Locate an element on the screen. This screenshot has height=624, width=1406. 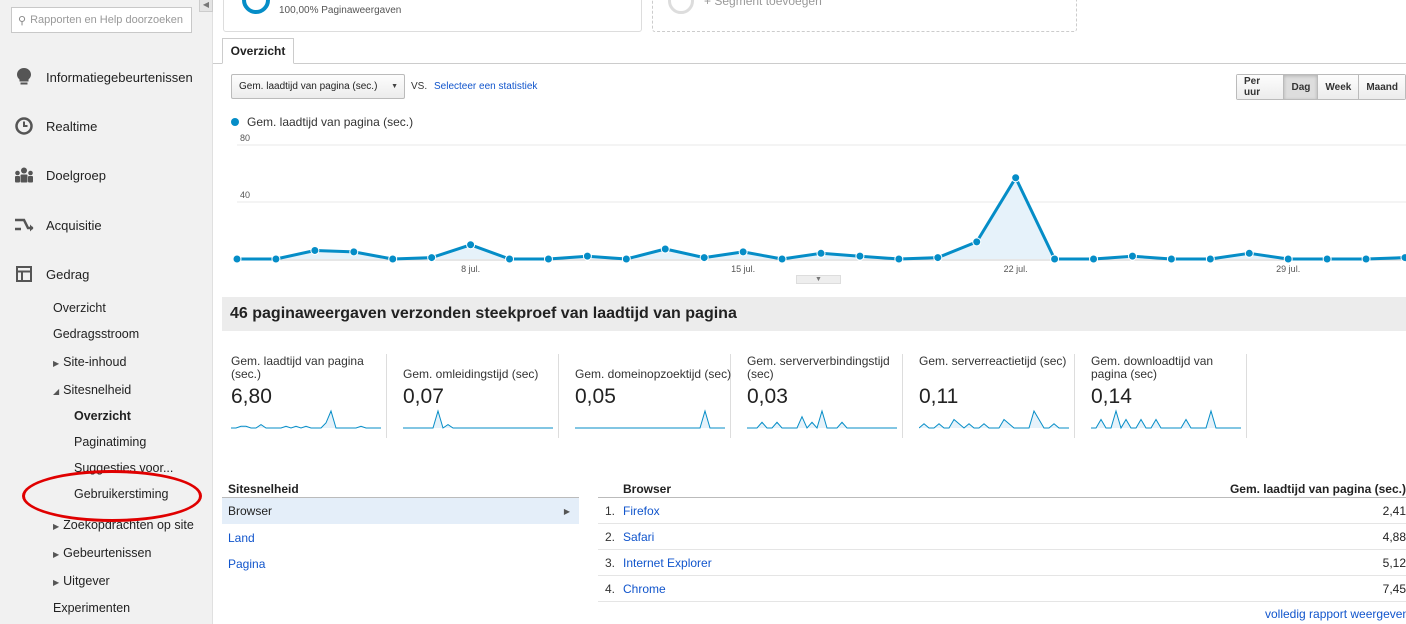
nav-uitgever: ▶ Uitgever is located at coordinates (81, 581).